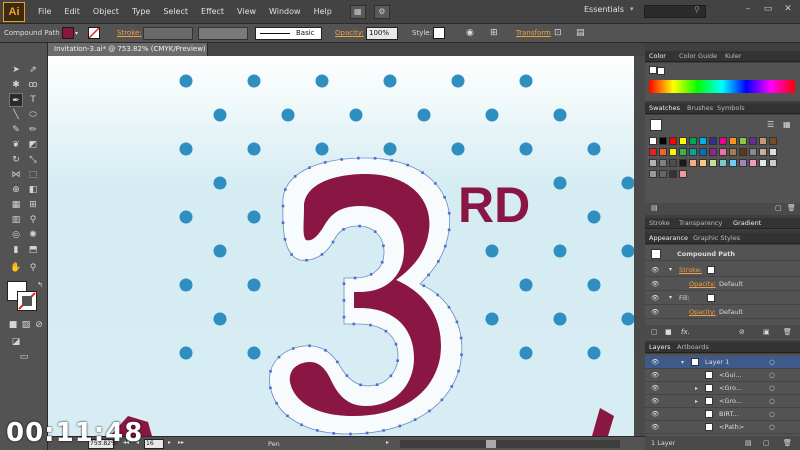 This screenshot has width=800, height=450. I want to click on swap-fill-stroke-icon: ↰, so click(40, 285).